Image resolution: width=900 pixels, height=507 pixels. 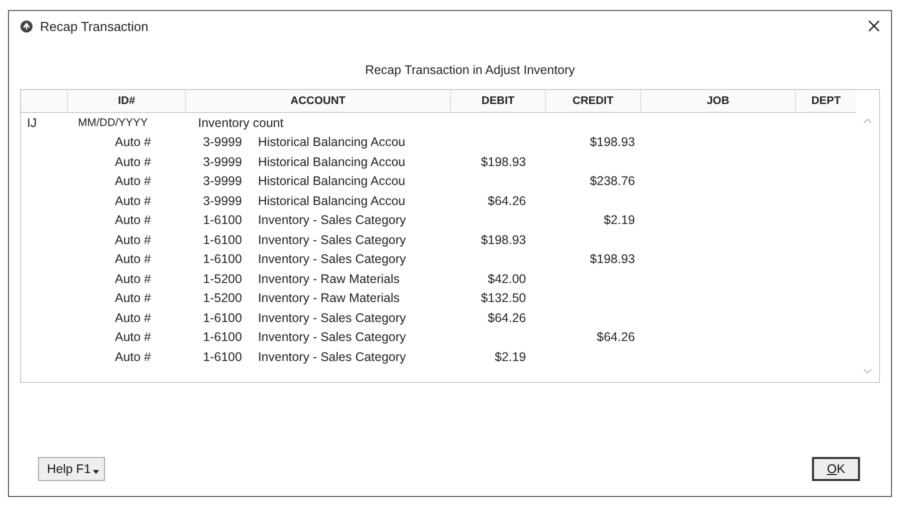 What do you see at coordinates (826, 101) in the screenshot?
I see `column-header: DEPT` at bounding box center [826, 101].